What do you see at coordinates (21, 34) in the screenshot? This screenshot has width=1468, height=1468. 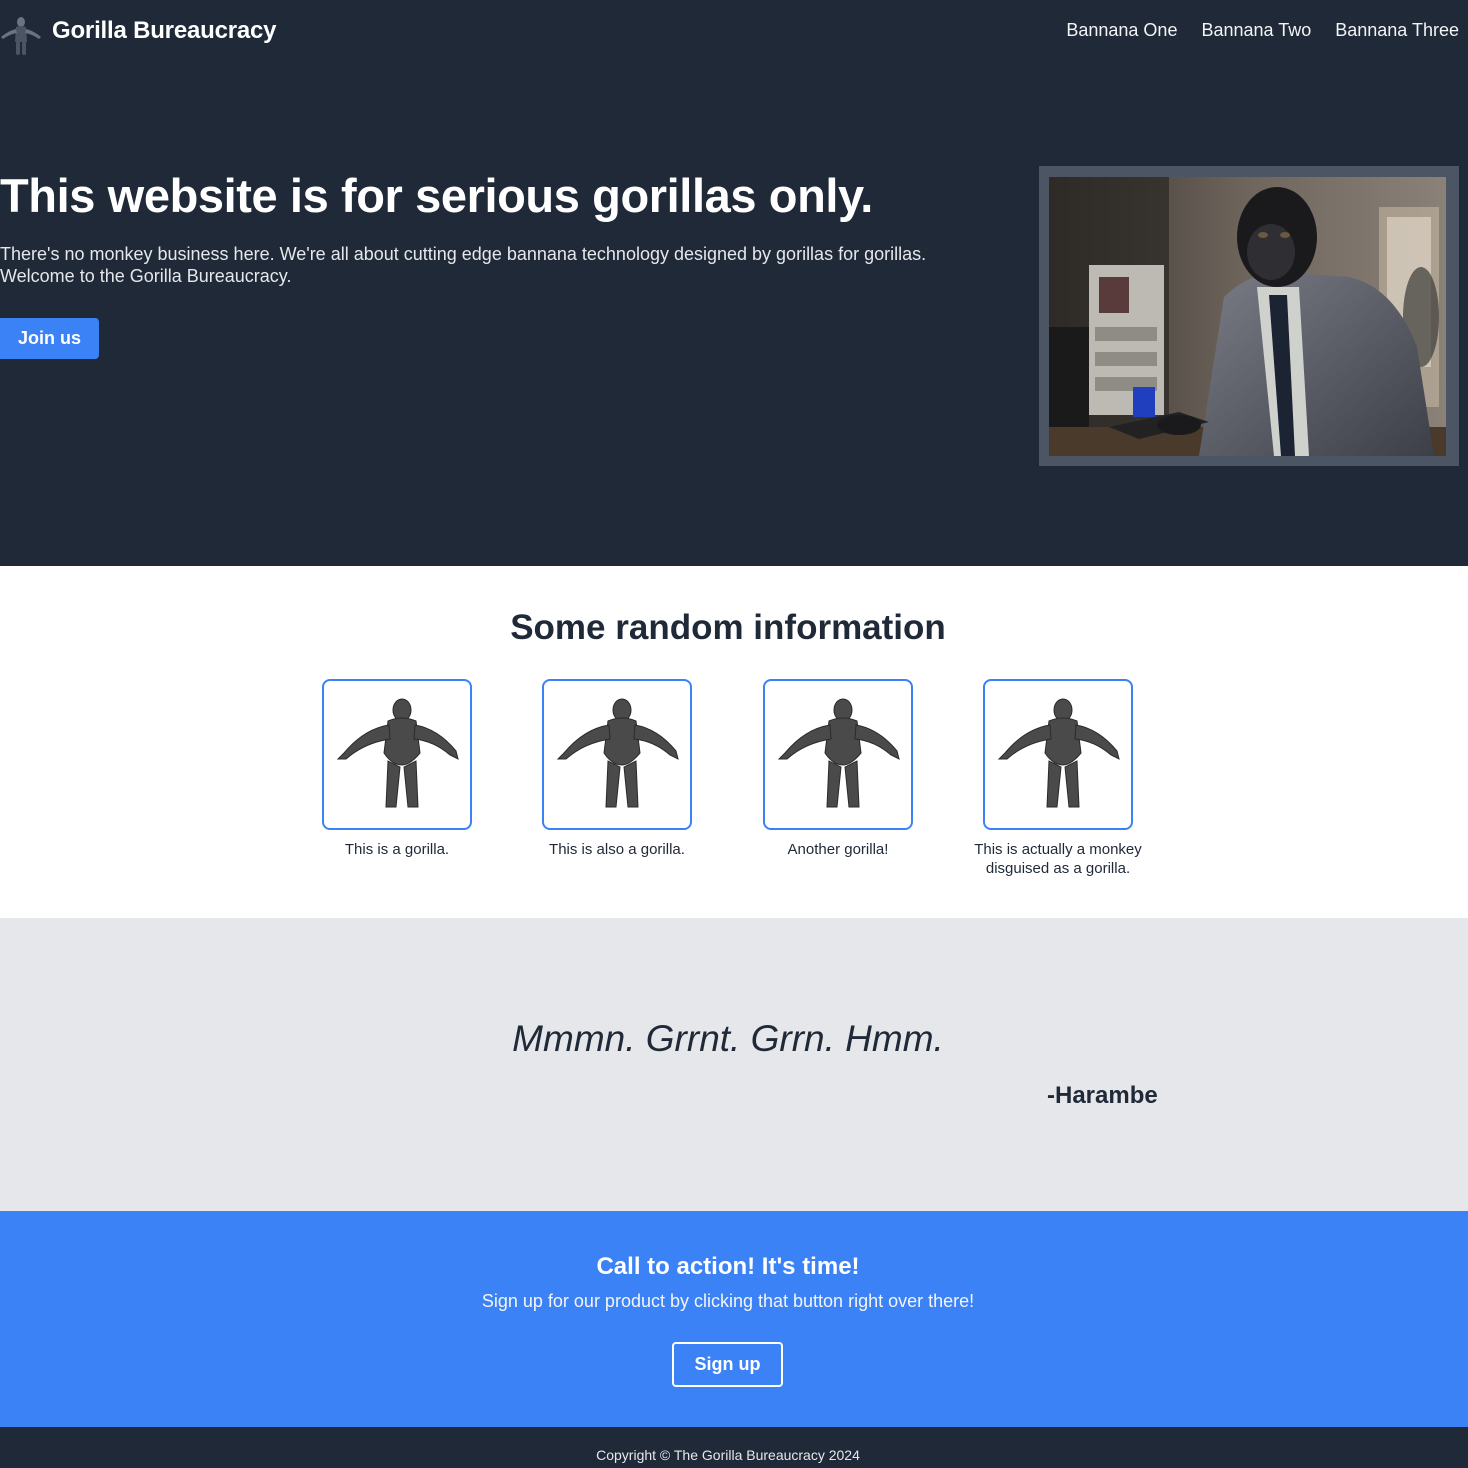 I see `gorilla-icon` at bounding box center [21, 34].